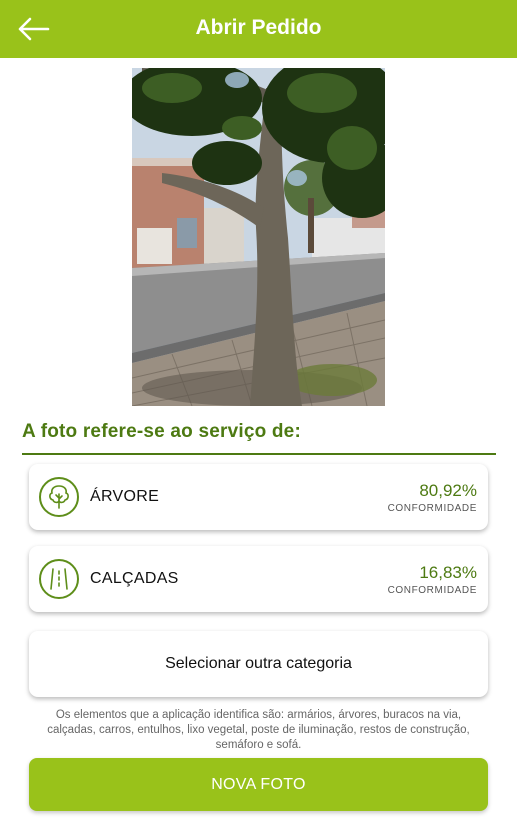 This screenshot has height=839, width=517. Describe the element at coordinates (448, 490) in the screenshot. I see `conformity-percentage: 80,92%` at that location.